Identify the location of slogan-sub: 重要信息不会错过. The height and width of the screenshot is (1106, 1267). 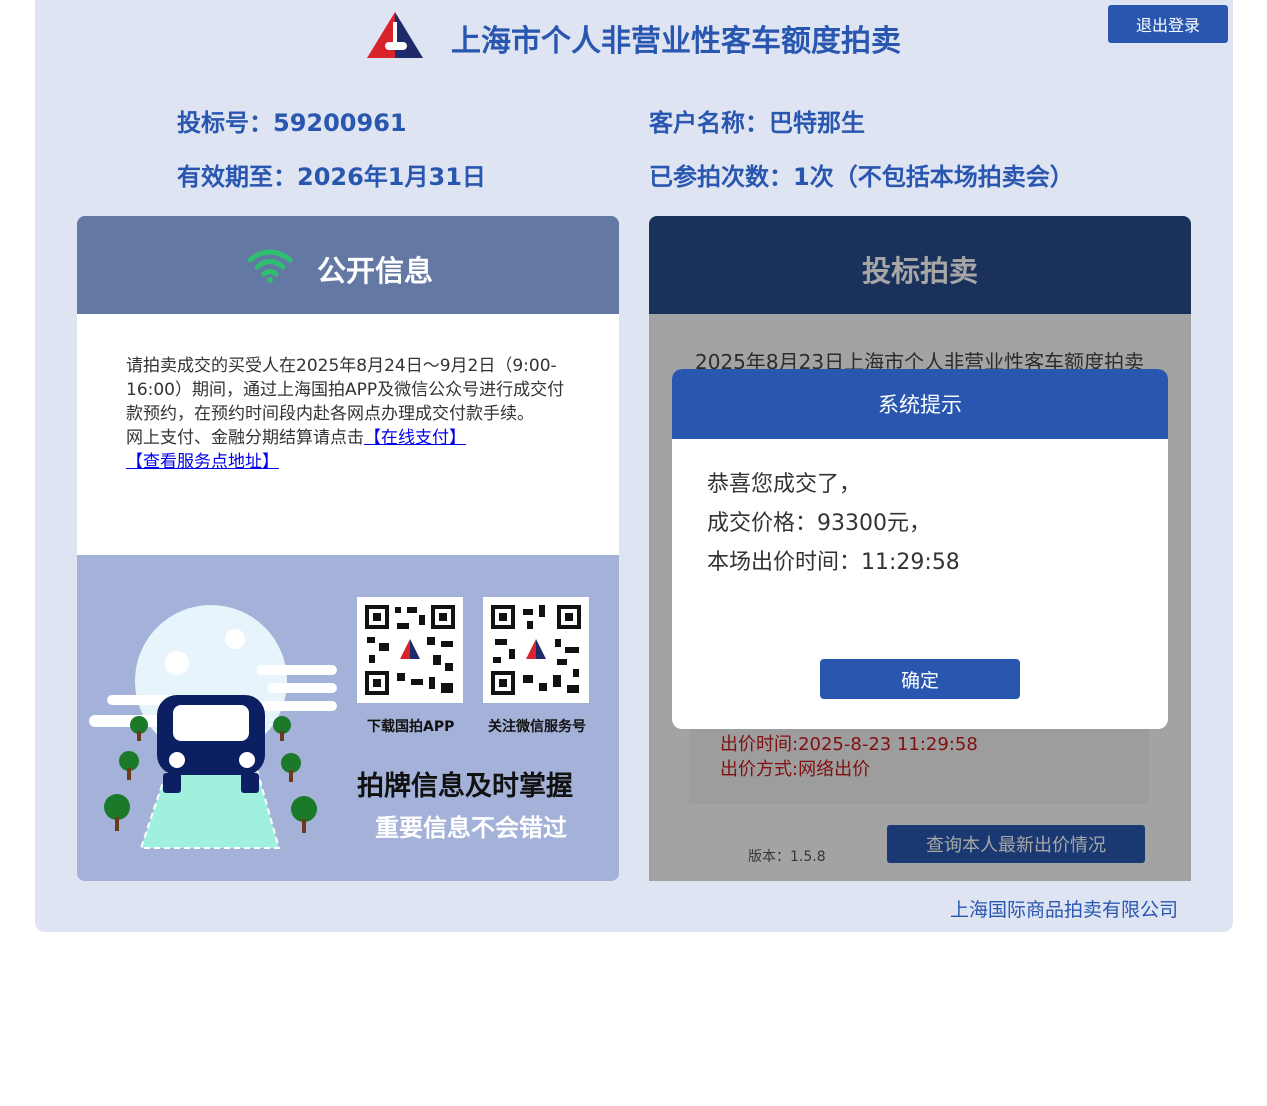
(471, 828).